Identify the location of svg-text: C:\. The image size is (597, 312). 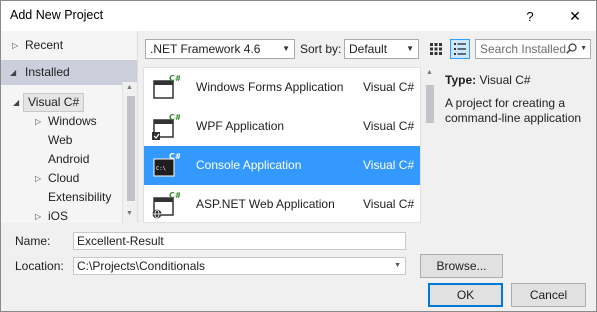
(161, 169).